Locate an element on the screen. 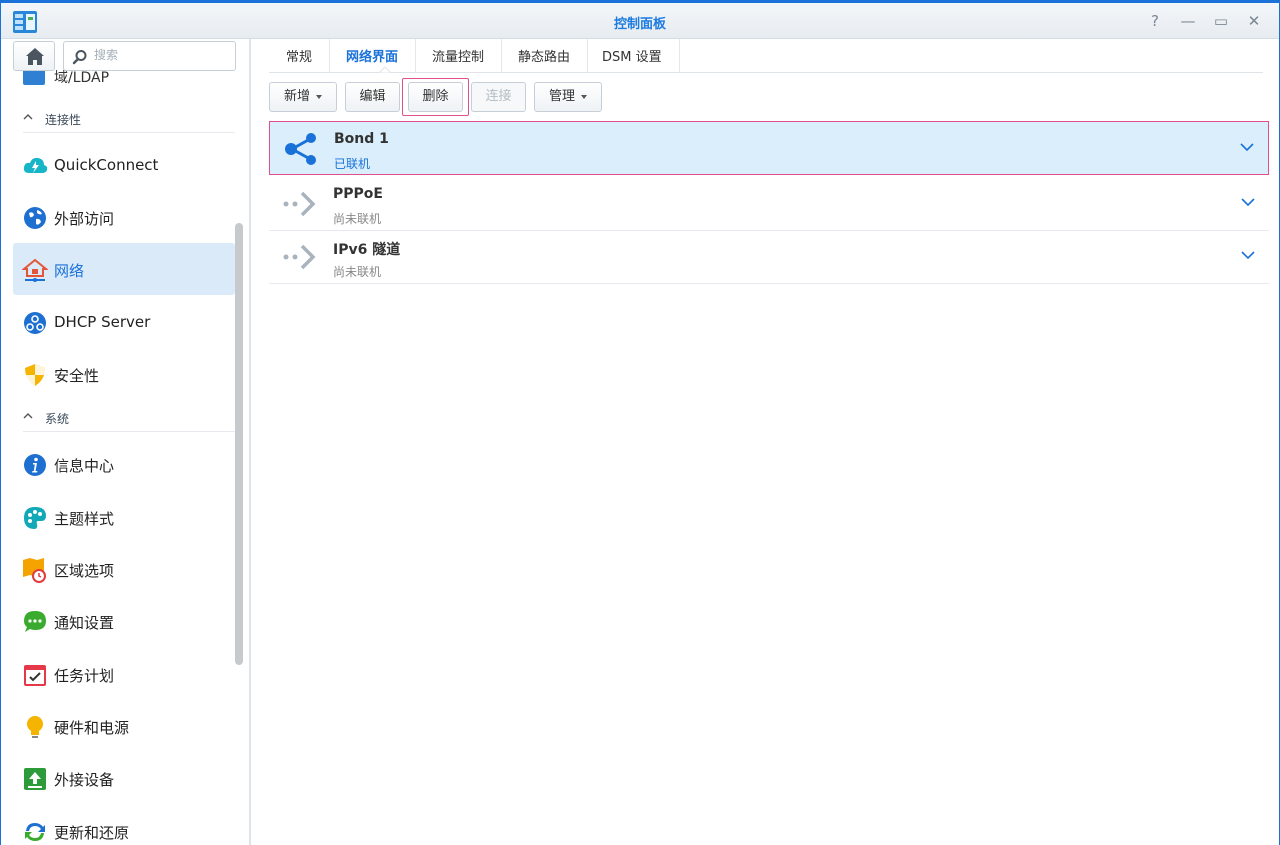 The image size is (1280, 845). connect-button: 连接 is located at coordinates (498, 97).